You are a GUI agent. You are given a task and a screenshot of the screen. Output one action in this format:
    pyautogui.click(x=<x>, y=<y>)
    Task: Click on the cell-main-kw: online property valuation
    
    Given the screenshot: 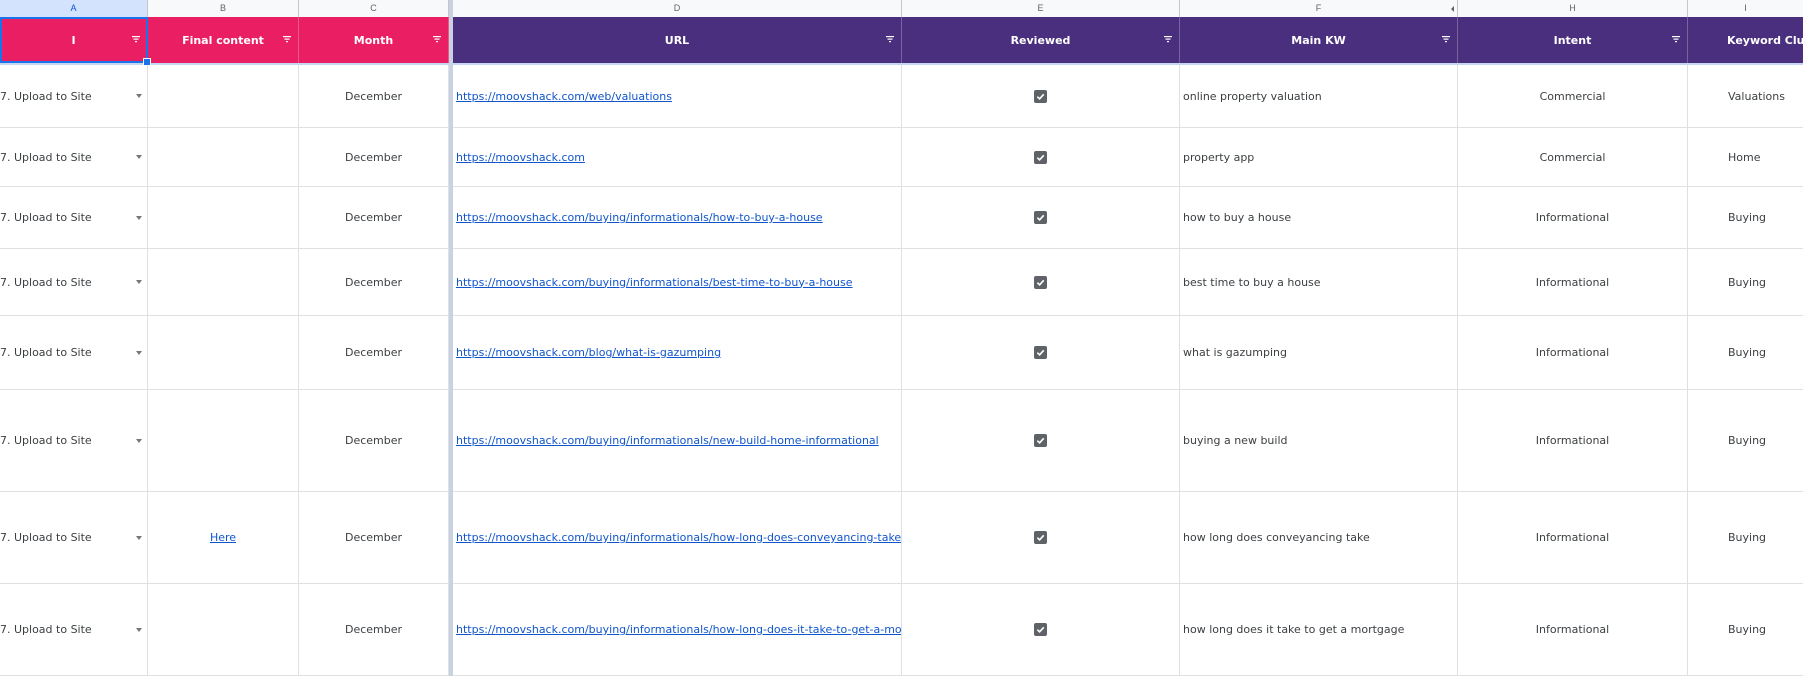 What is the action you would take?
    pyautogui.click(x=1319, y=96)
    